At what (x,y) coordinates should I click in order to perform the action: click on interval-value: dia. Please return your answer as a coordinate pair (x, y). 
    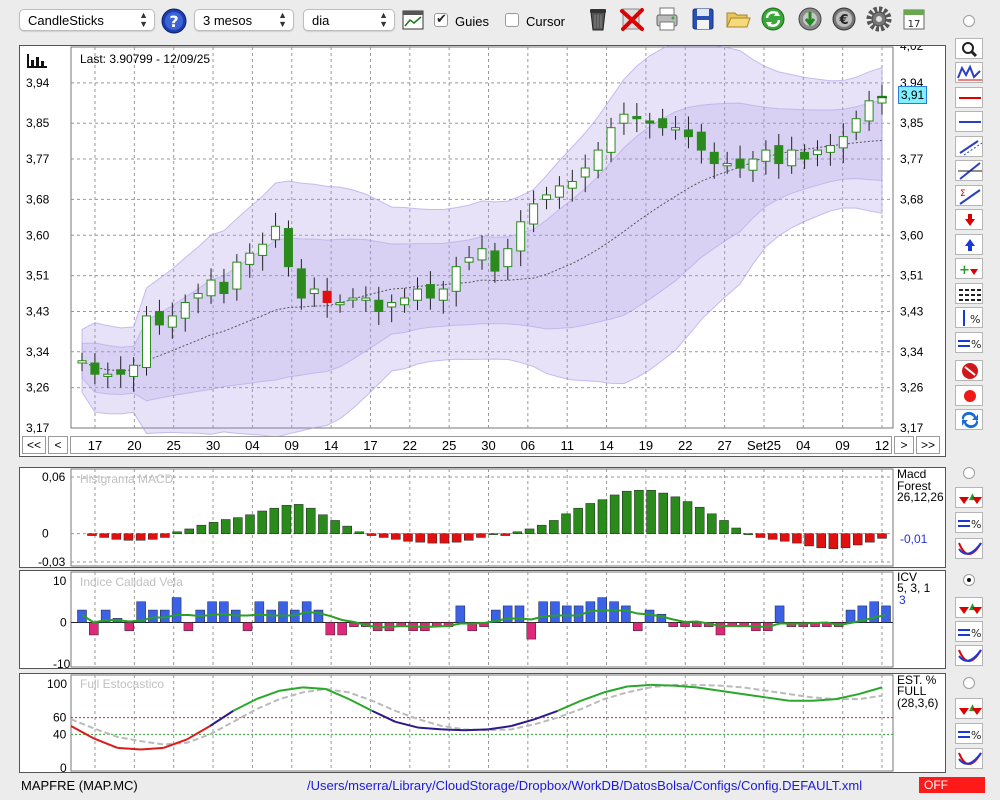
    Looking at the image, I should click on (321, 20).